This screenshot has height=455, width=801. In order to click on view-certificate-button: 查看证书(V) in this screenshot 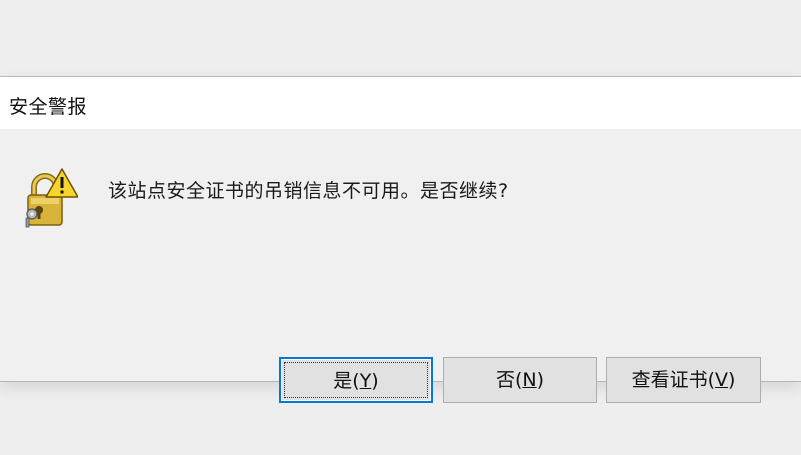, I will do `click(683, 380)`.